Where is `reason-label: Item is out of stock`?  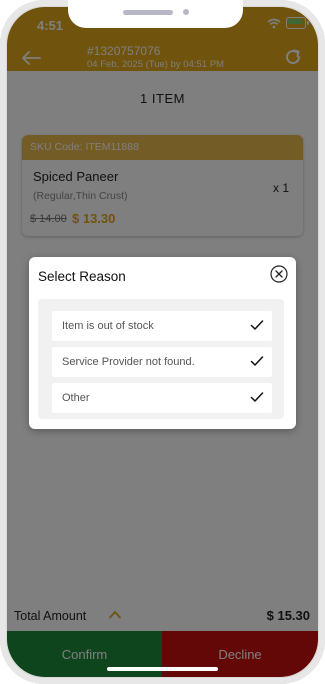
reason-label: Item is out of stock is located at coordinates (108, 326).